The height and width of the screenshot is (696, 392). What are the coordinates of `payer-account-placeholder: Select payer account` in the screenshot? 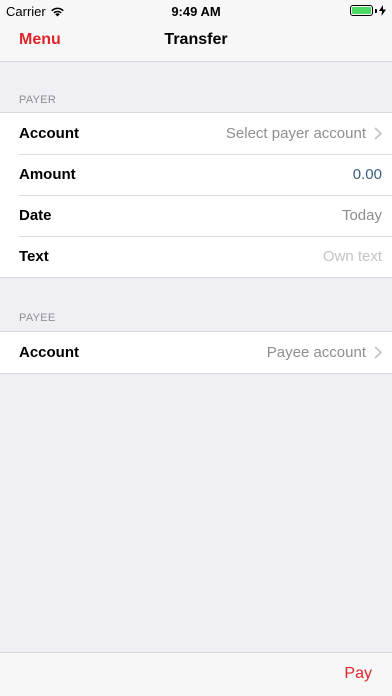 It's located at (295, 133).